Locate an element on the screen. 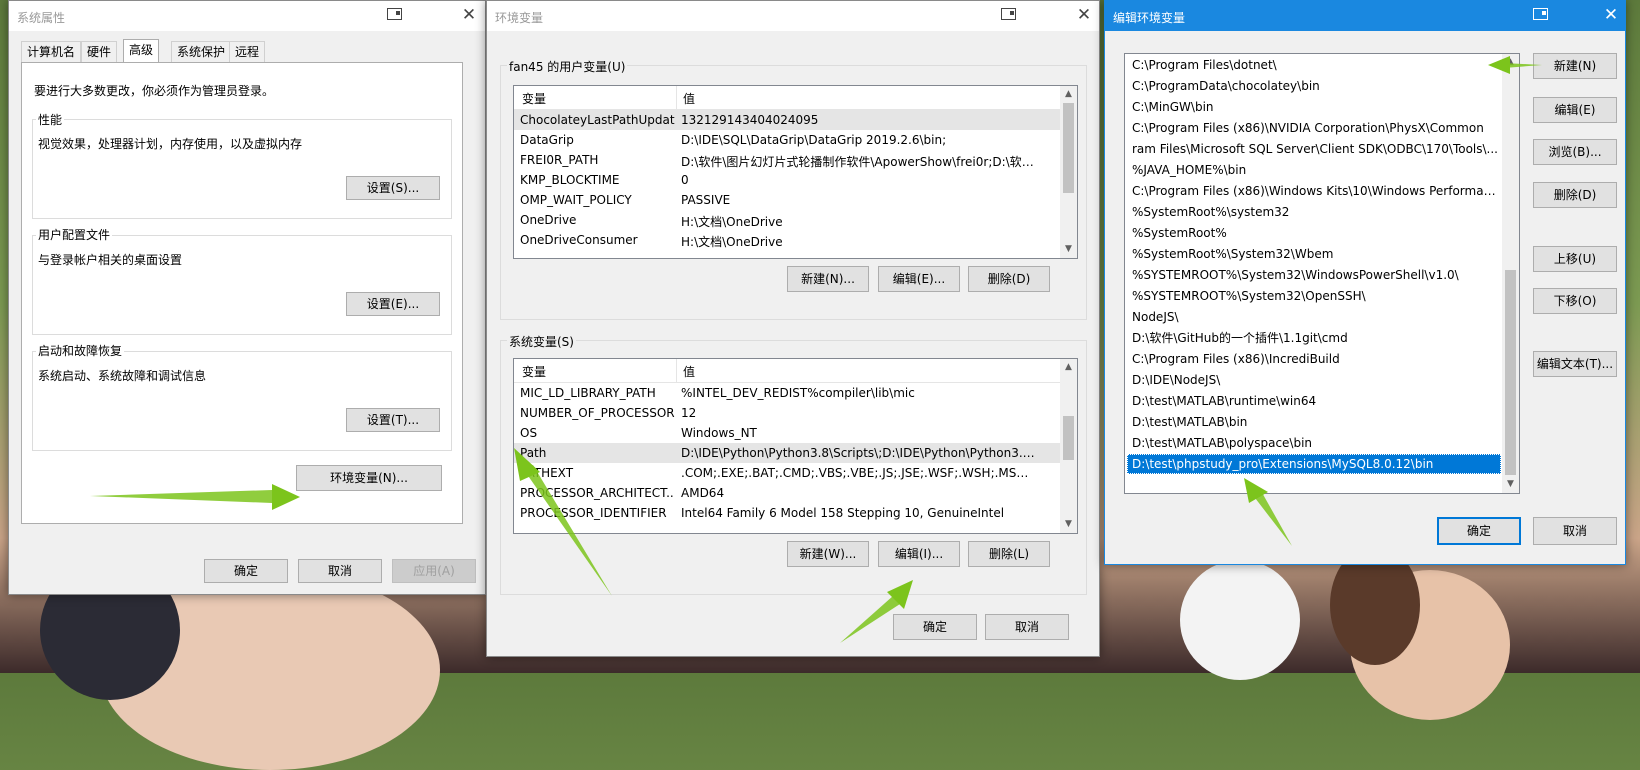 Image resolution: width=1640 pixels, height=770 pixels. list-item: D:\test\MATLAB\runtime\win64 is located at coordinates (1314, 401).